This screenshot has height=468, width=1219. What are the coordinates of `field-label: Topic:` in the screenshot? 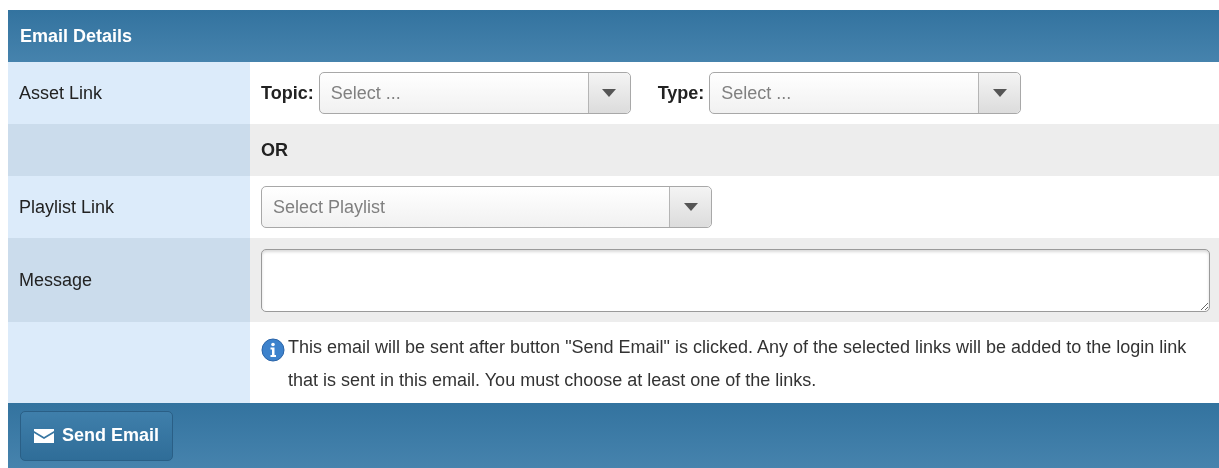 It's located at (287, 93).